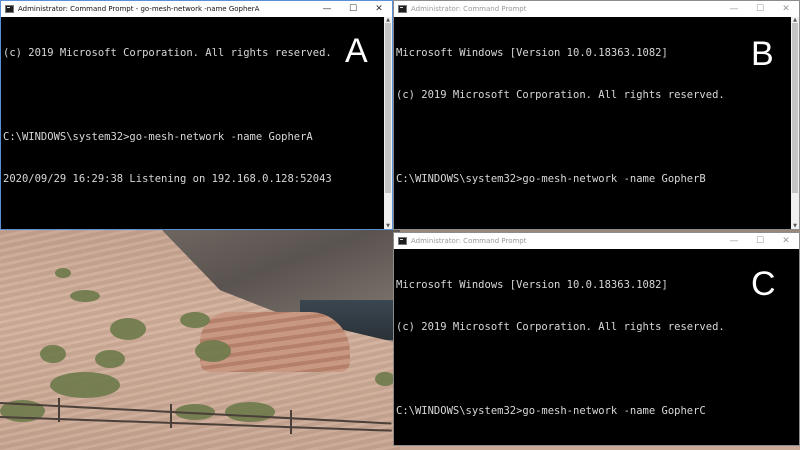 The width and height of the screenshot is (800, 450). Describe the element at coordinates (356, 51) in the screenshot. I see `window-label-a: A` at that location.